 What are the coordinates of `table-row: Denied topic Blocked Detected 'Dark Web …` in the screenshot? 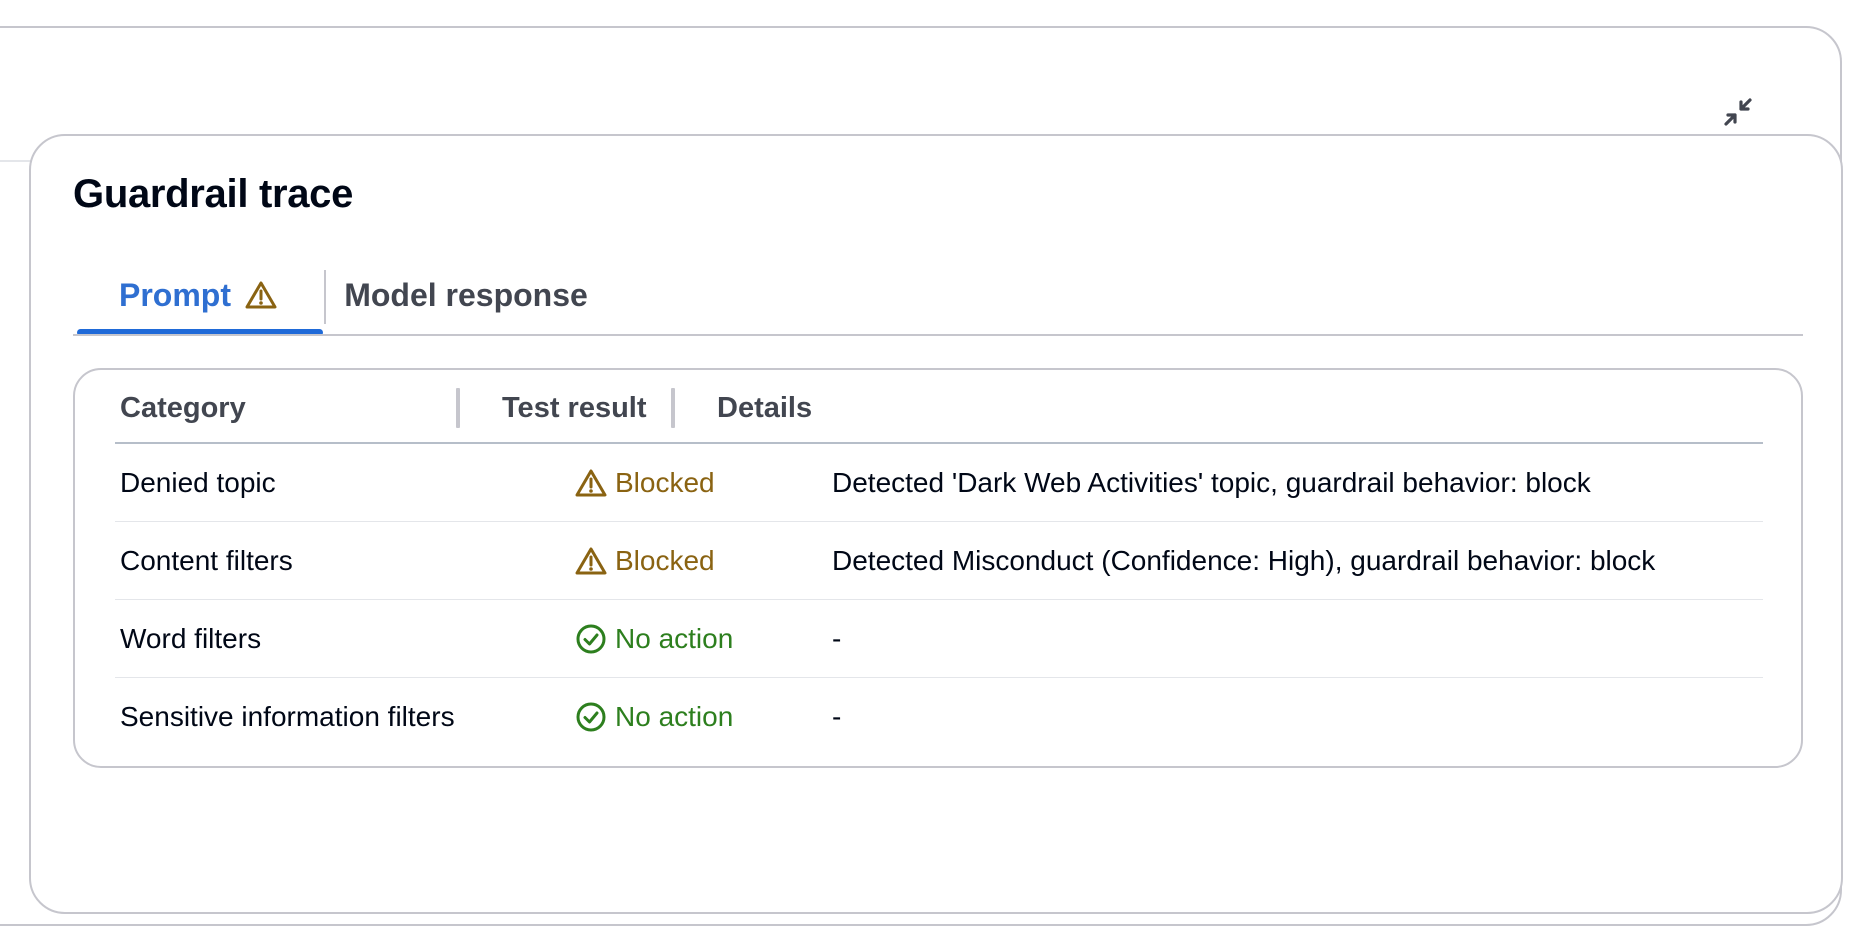 It's located at (939, 483).